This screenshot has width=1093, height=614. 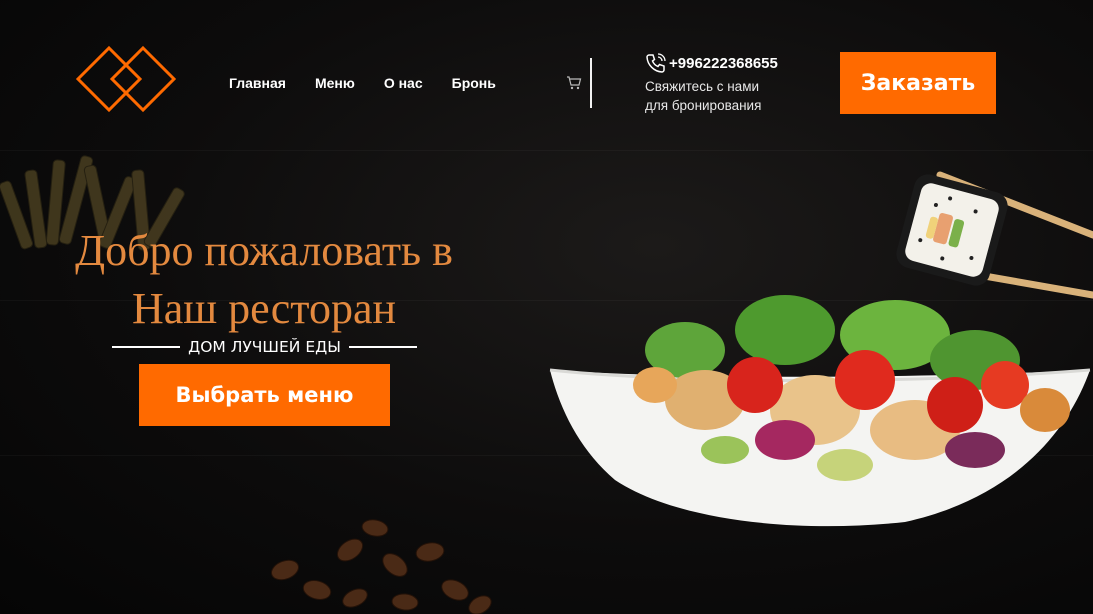 What do you see at coordinates (264, 308) in the screenshot?
I see `hero-title-line: Наш ресторан` at bounding box center [264, 308].